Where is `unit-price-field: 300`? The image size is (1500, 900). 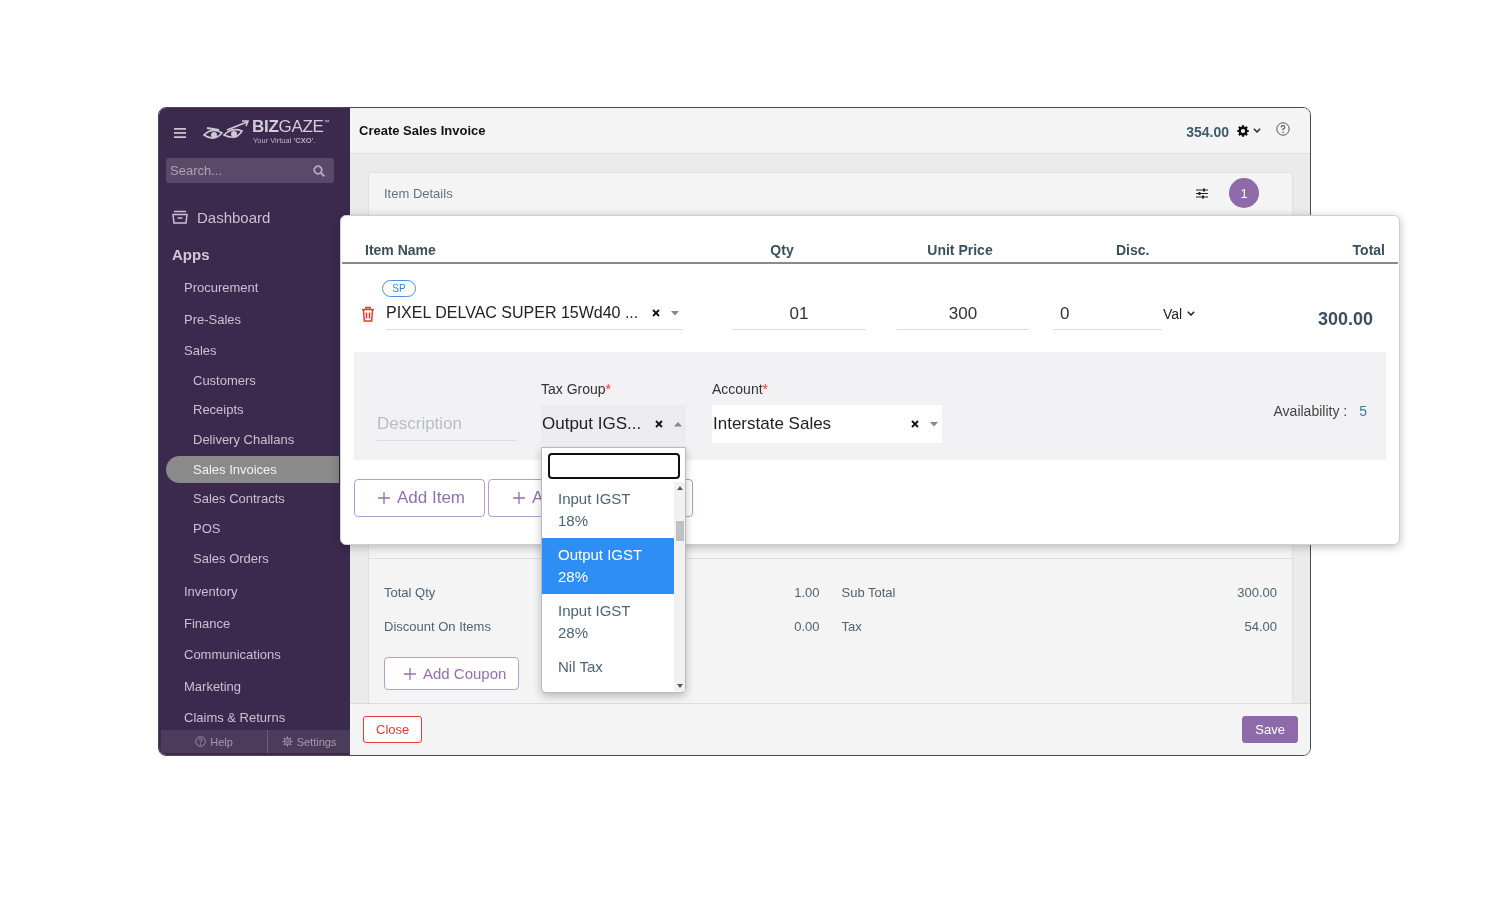
unit-price-field: 300 is located at coordinates (963, 313).